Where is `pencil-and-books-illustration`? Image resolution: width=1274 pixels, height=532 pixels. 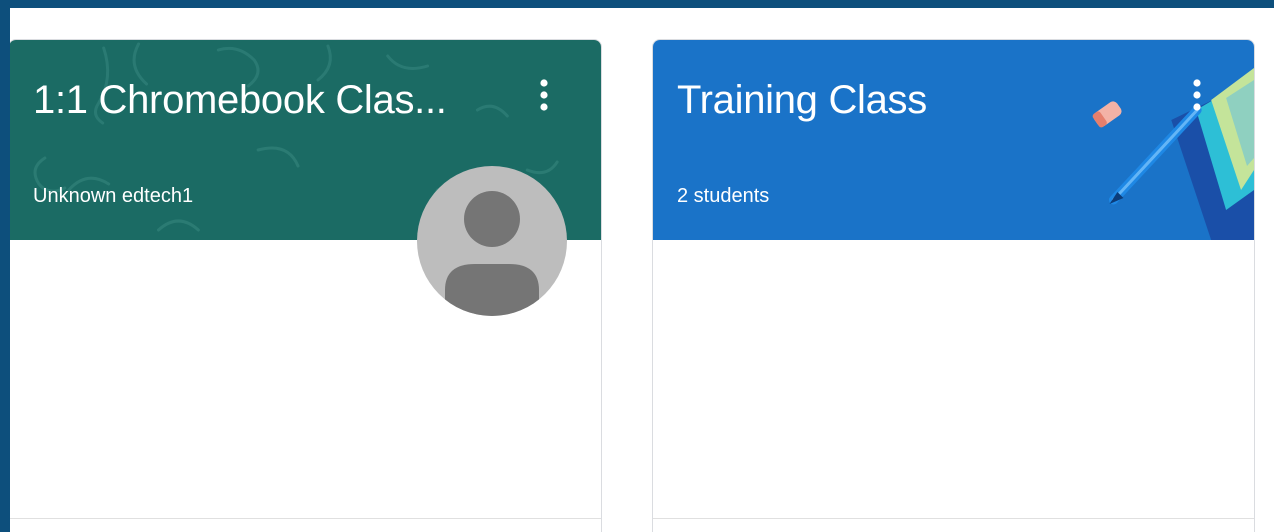 pencil-and-books-illustration is located at coordinates (1173, 154).